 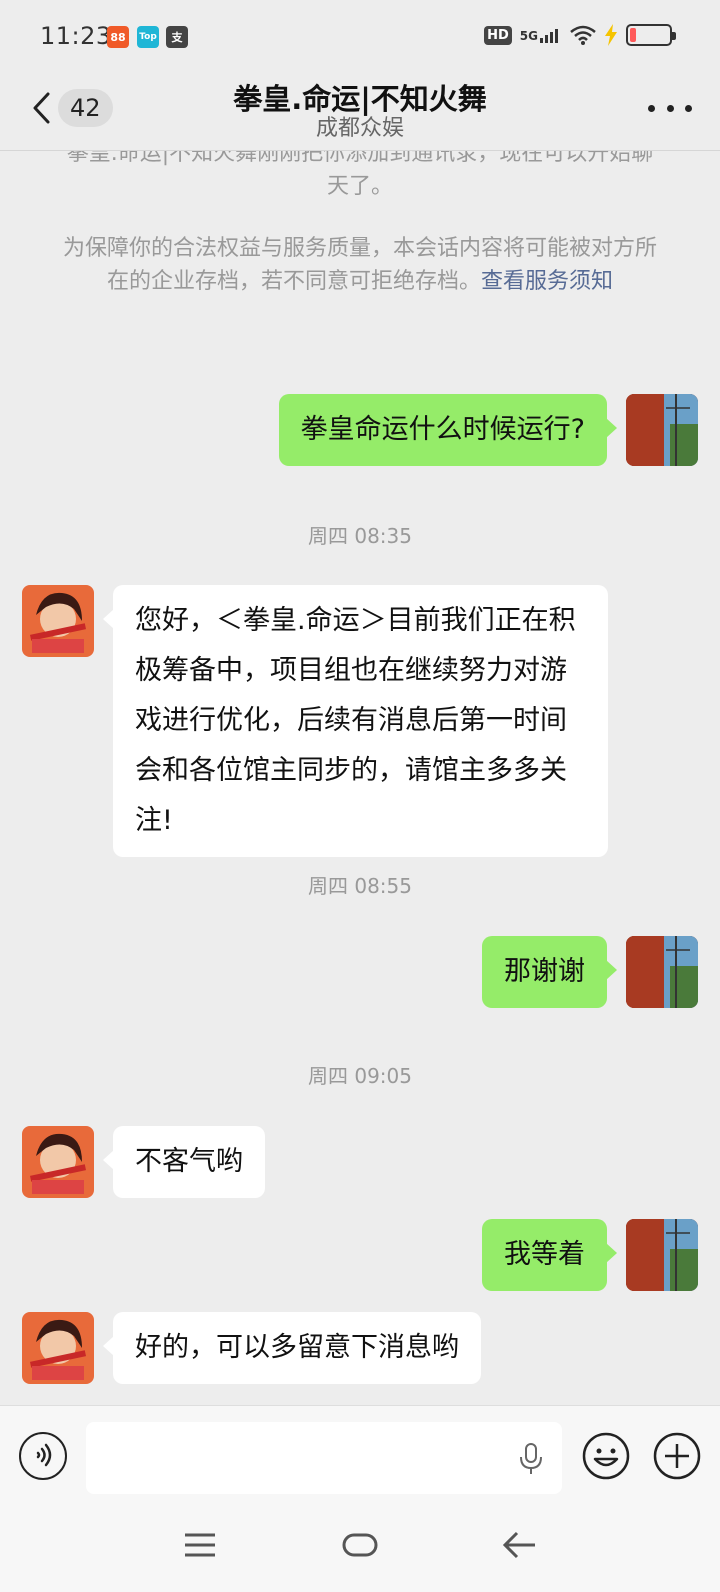 I want to click on contact-message-bubble: 不客气哟, so click(x=184, y=1162).